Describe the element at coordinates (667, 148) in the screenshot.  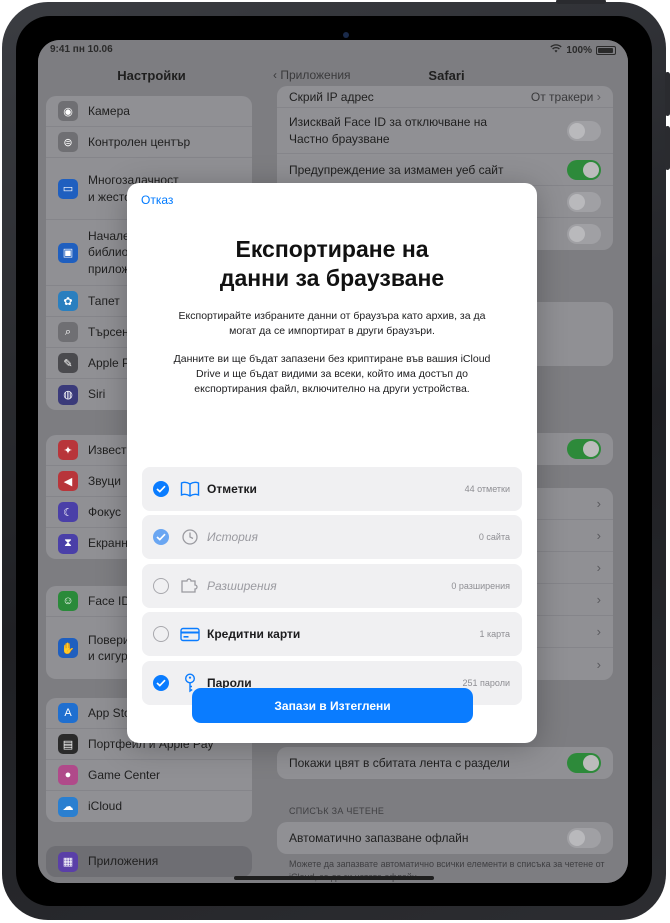
I see `volume-down-button` at that location.